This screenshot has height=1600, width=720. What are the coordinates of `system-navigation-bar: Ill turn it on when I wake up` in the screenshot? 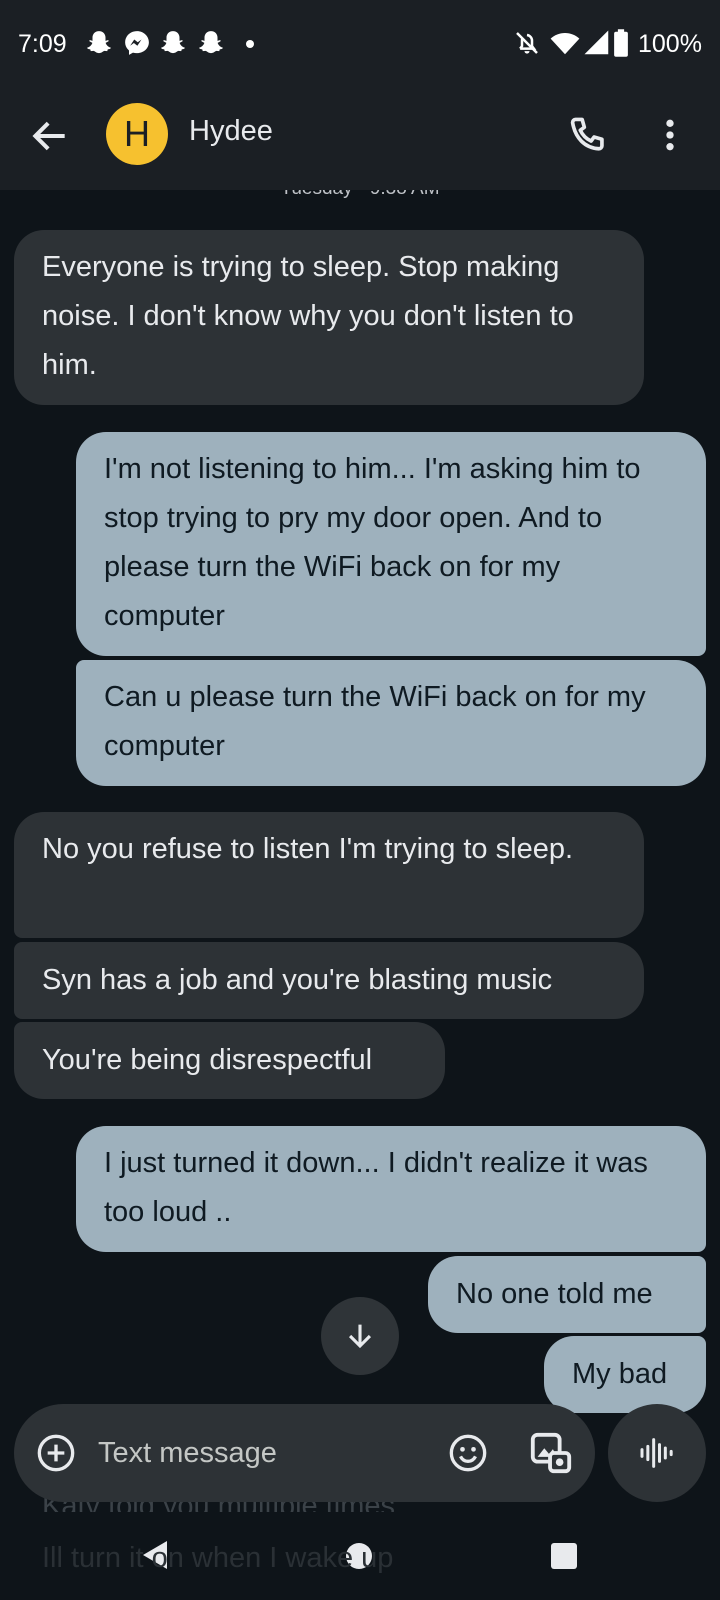 It's located at (360, 1556).